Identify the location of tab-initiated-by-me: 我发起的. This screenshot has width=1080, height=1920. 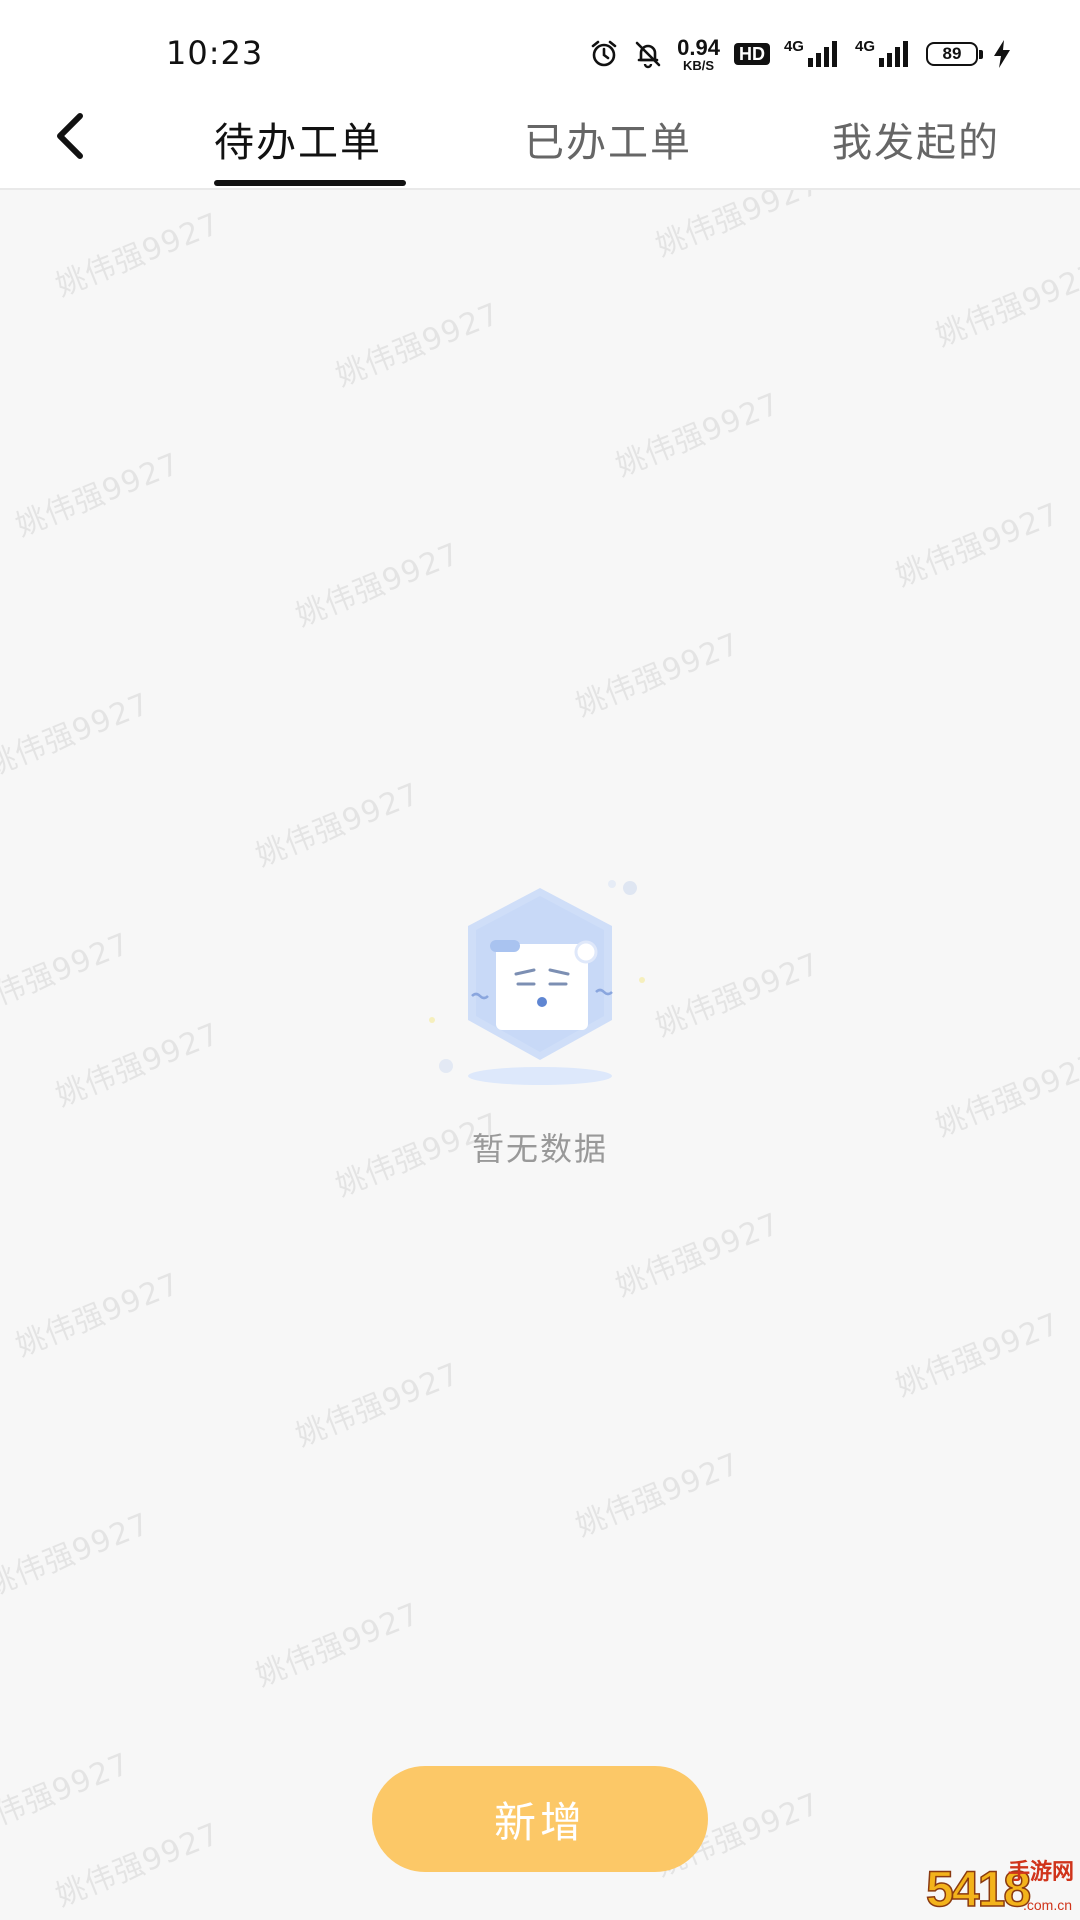
(916, 139).